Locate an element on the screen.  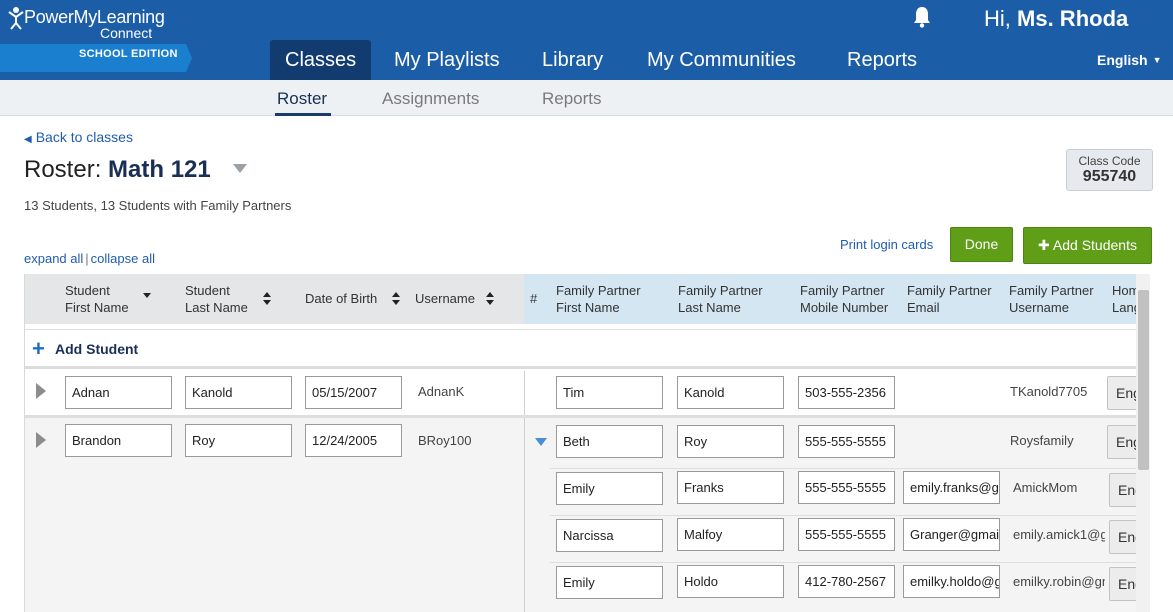
header-student-last-name: Student Last Name is located at coordinates (220, 299).